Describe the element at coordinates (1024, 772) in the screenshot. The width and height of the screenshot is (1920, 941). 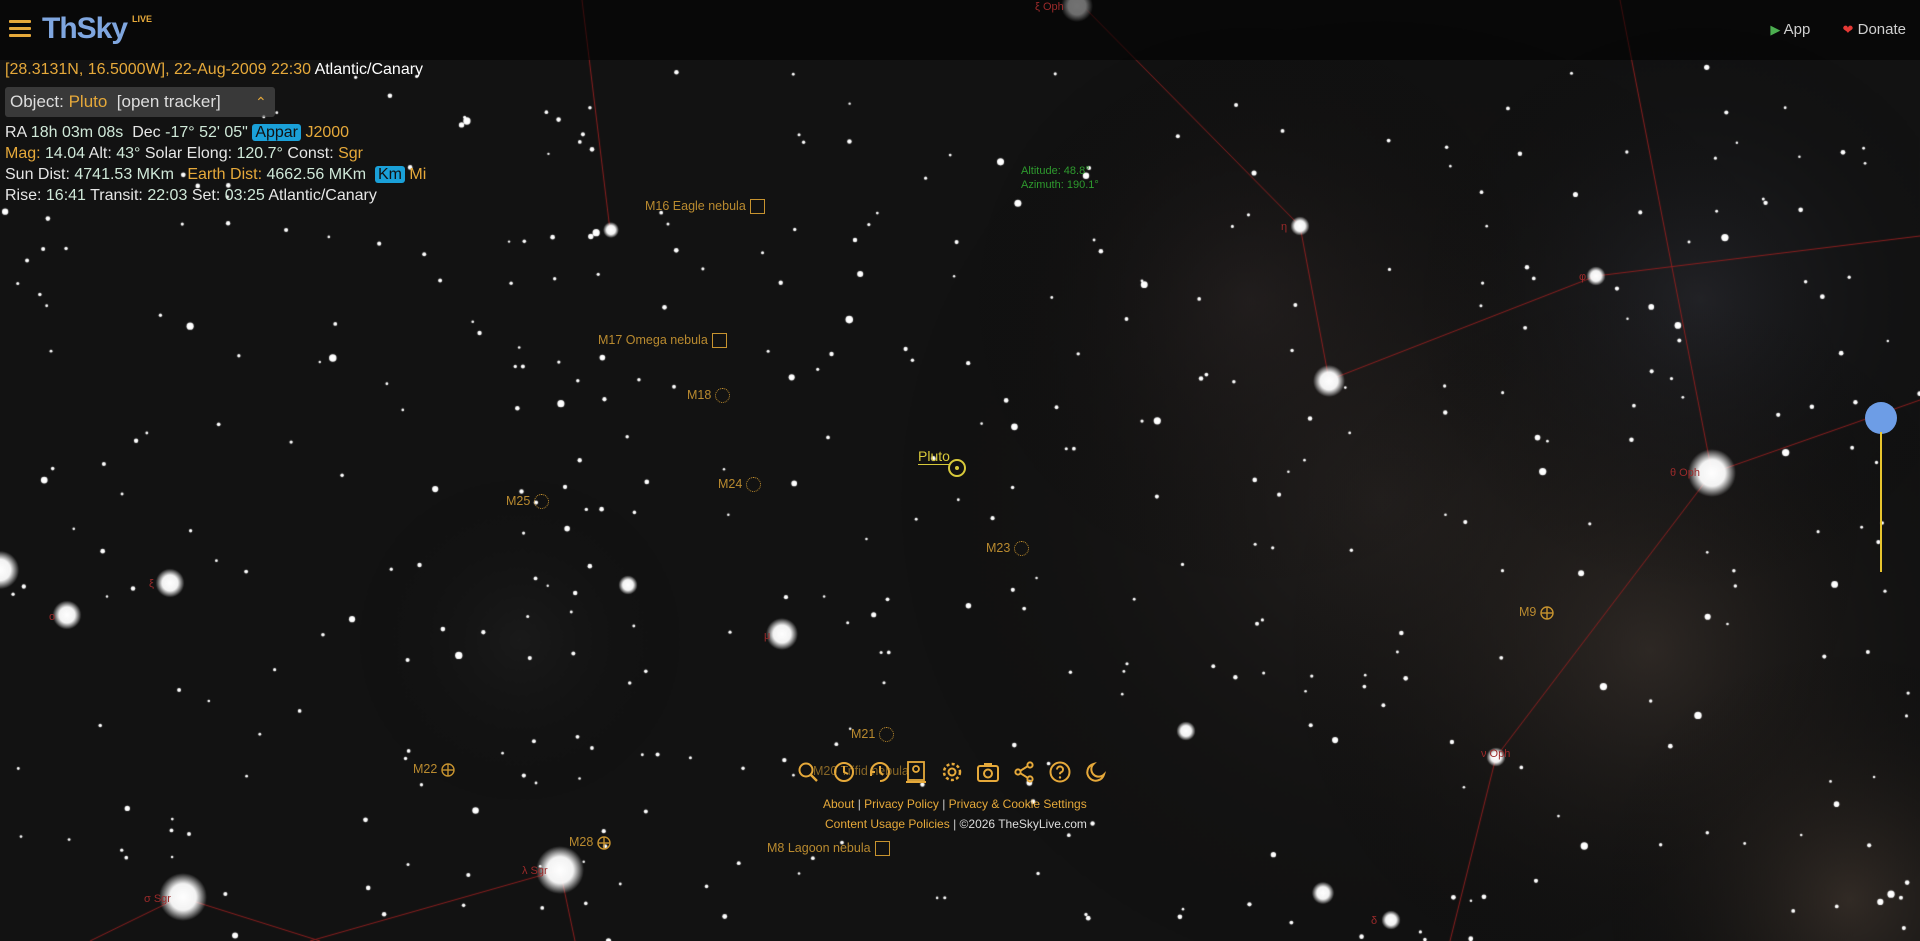
I see `share-icon` at that location.